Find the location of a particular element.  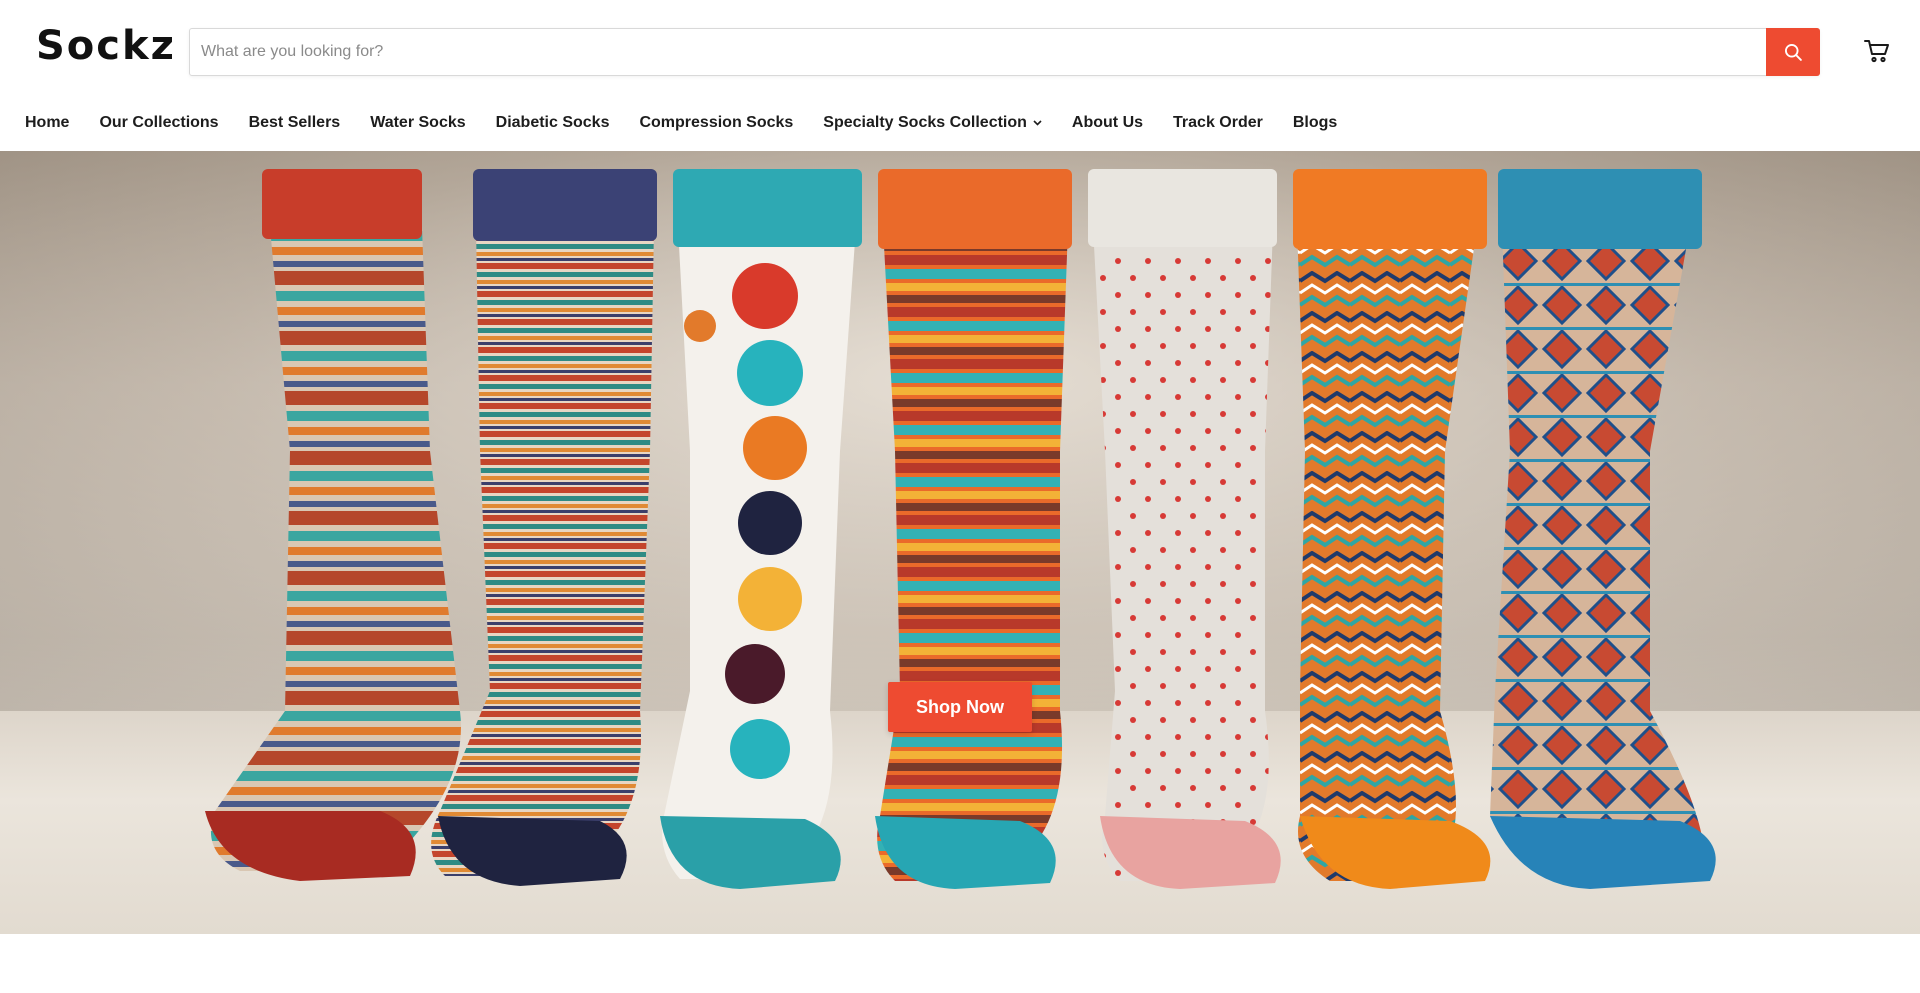

search-bar is located at coordinates (1004, 52).